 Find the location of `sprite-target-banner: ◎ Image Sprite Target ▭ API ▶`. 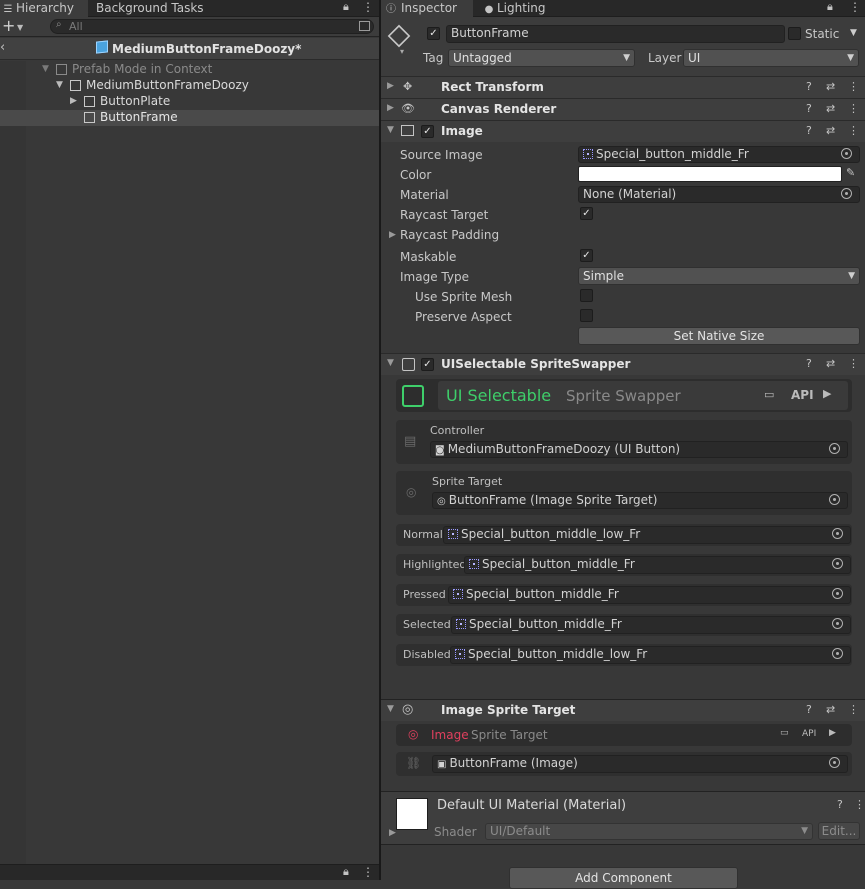

sprite-target-banner: ◎ Image Sprite Target ▭ API ▶ is located at coordinates (624, 735).